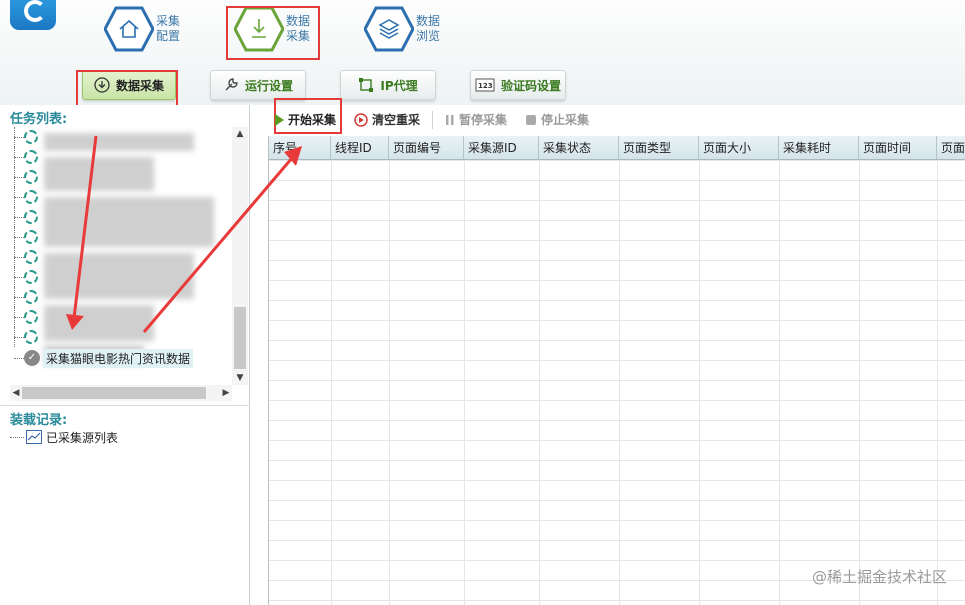  I want to click on scroll-right-icon: ▶, so click(226, 393).